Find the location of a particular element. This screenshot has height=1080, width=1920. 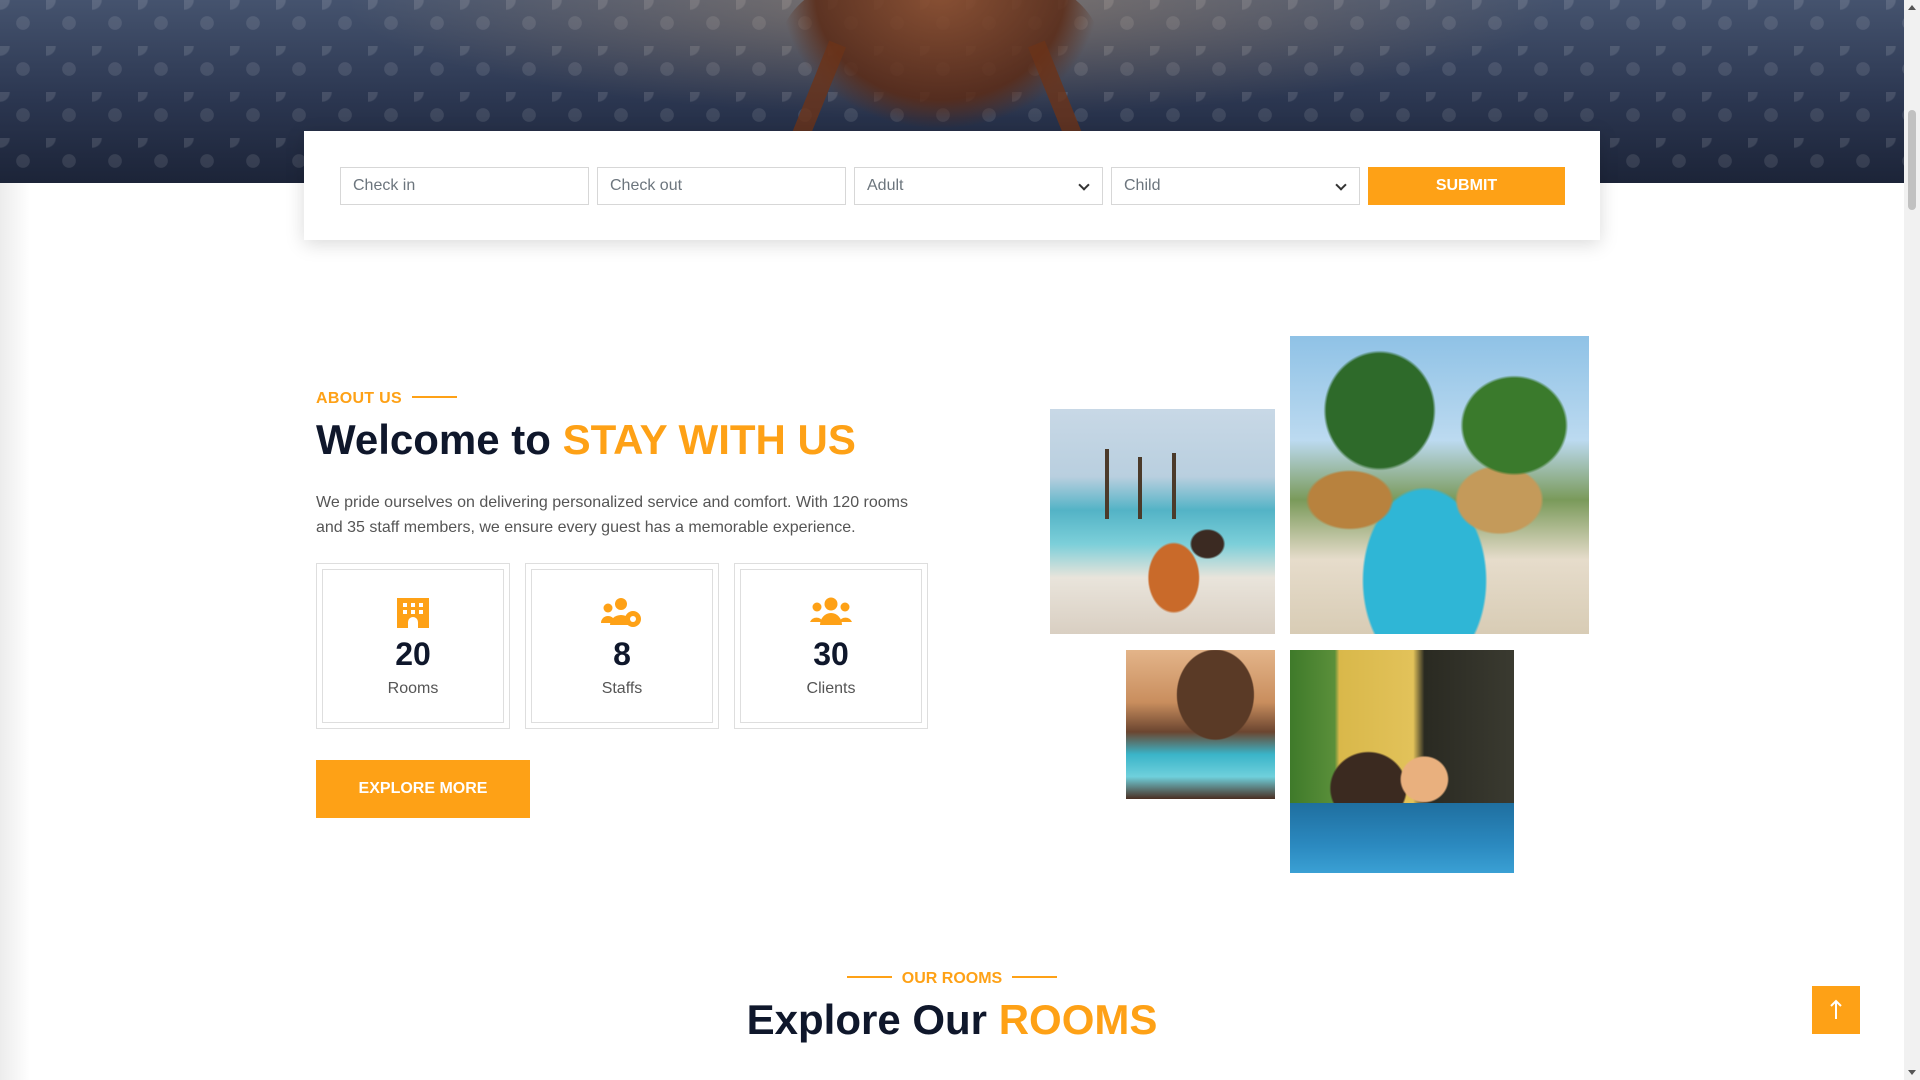

users-cog-icon is located at coordinates (622, 615).